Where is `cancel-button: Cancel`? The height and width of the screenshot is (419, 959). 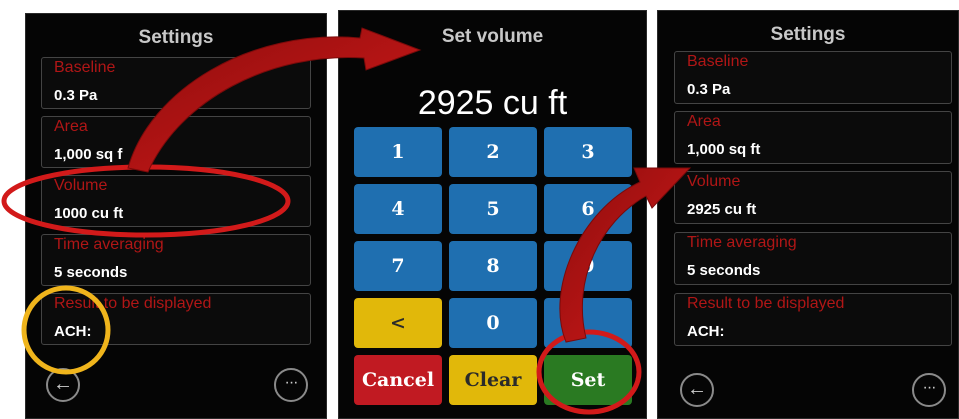 cancel-button: Cancel is located at coordinates (398, 380).